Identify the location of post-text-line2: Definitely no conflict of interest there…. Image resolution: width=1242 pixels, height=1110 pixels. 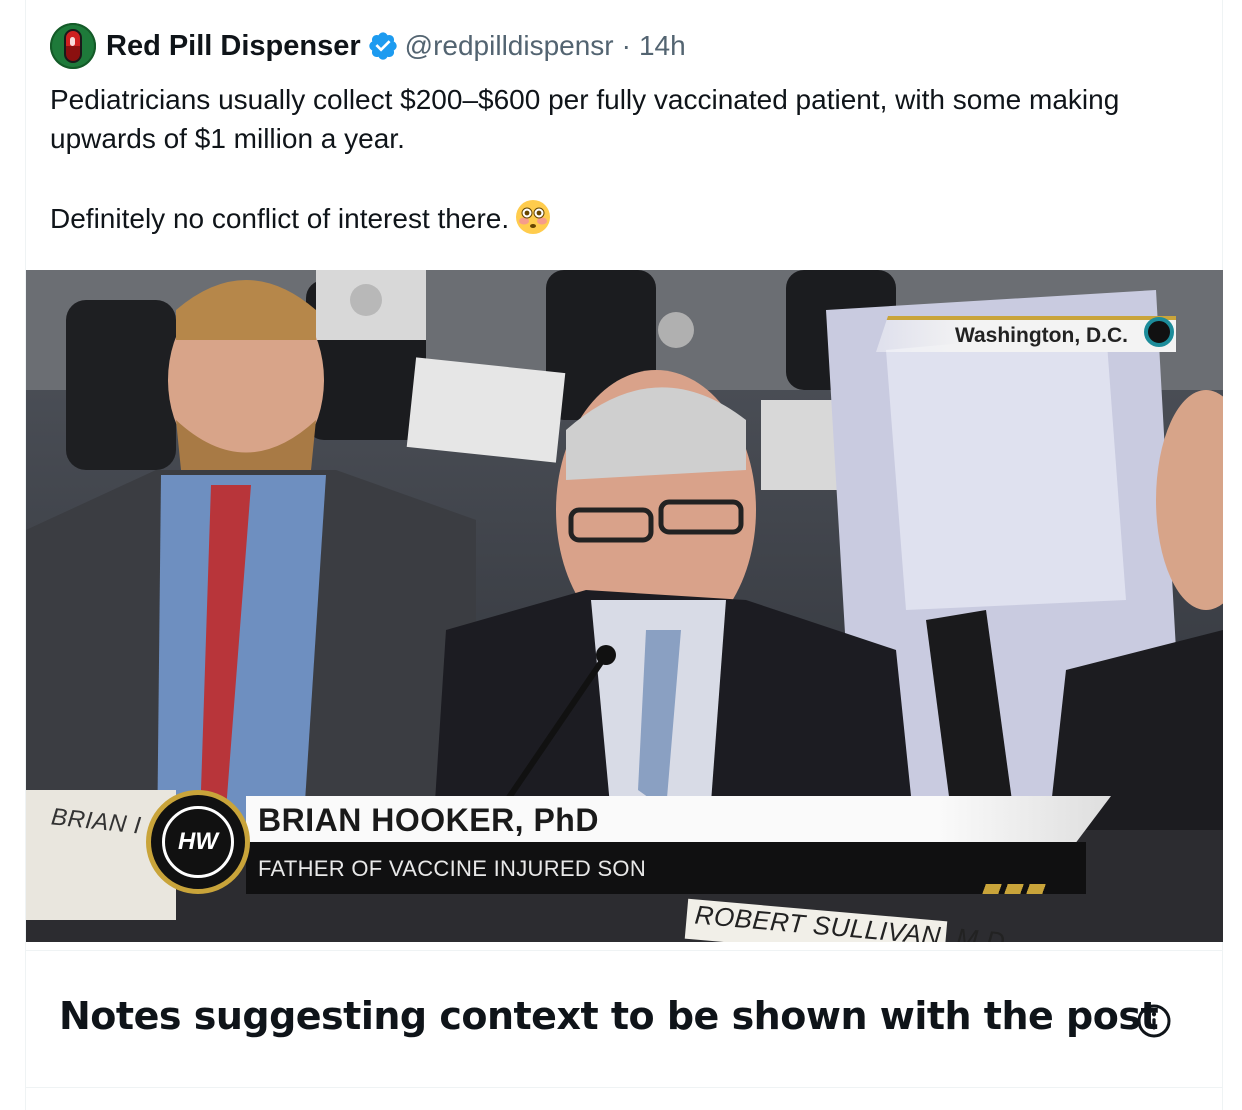
(620, 218).